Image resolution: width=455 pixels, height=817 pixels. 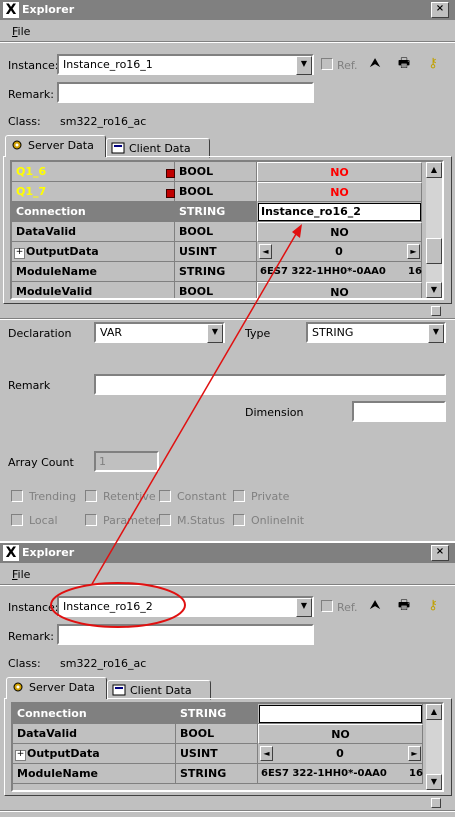 I want to click on onlineinit-label: OnlineInit, so click(x=278, y=520).